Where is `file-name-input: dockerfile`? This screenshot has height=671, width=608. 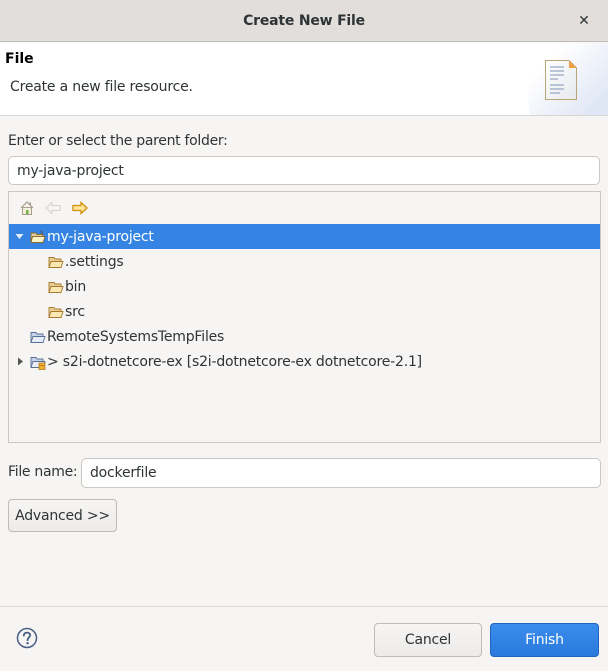
file-name-input: dockerfile is located at coordinates (341, 473).